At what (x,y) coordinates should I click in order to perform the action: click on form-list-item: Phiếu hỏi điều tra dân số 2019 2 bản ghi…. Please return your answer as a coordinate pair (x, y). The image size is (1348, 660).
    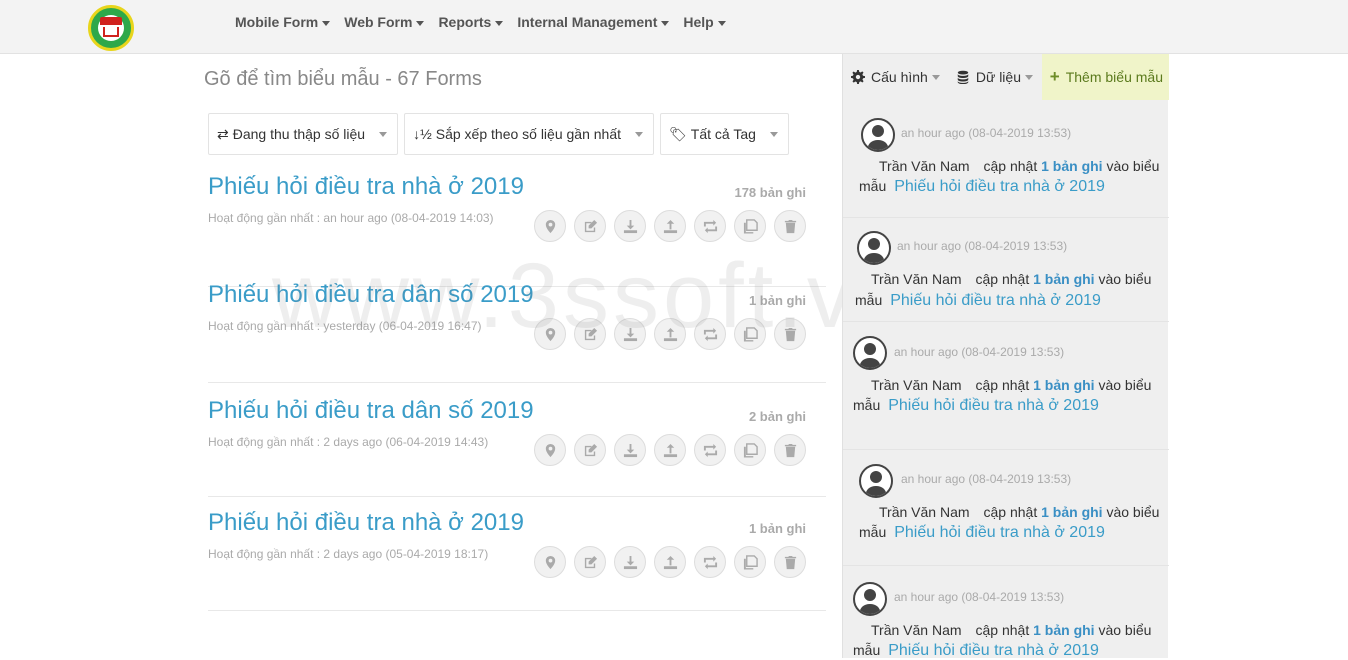
    Looking at the image, I should click on (517, 447).